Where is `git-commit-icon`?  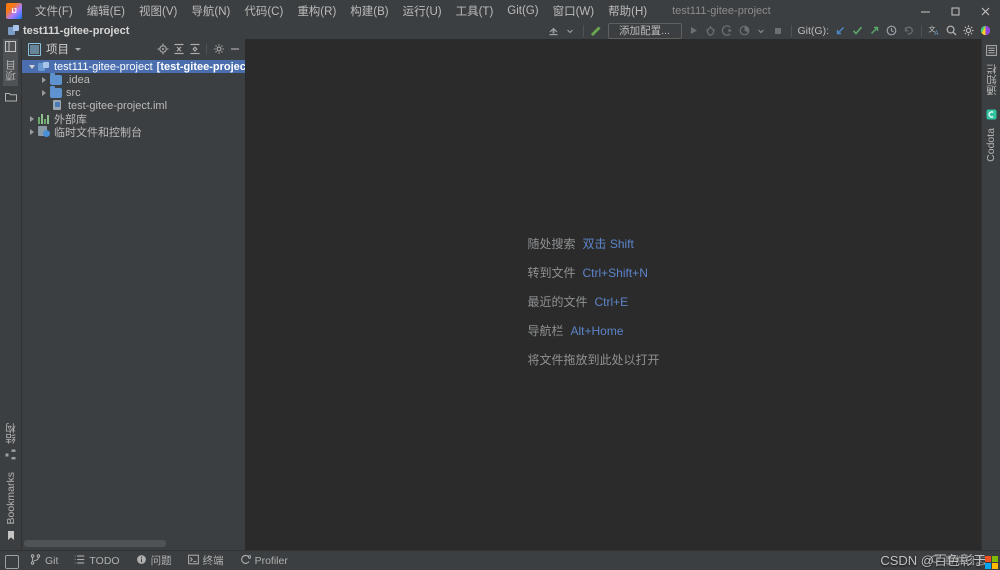 git-commit-icon is located at coordinates (857, 31).